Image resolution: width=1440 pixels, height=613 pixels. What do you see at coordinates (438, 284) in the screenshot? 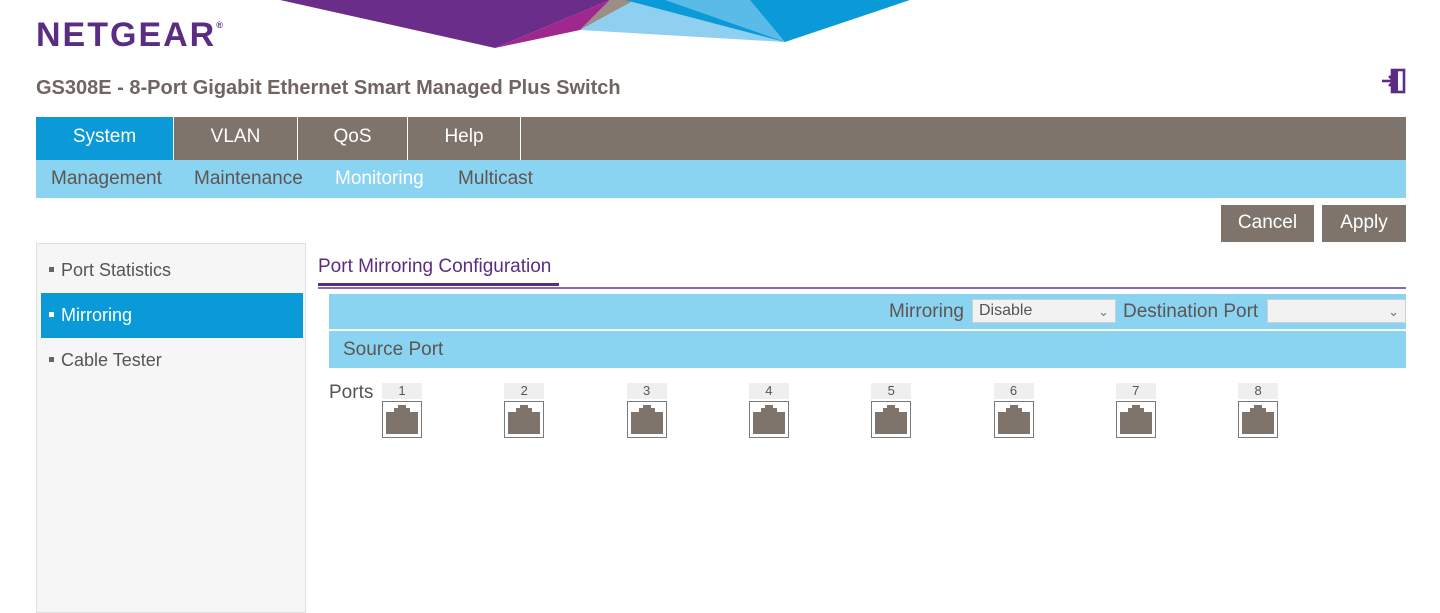
I see `section-title-underline` at bounding box center [438, 284].